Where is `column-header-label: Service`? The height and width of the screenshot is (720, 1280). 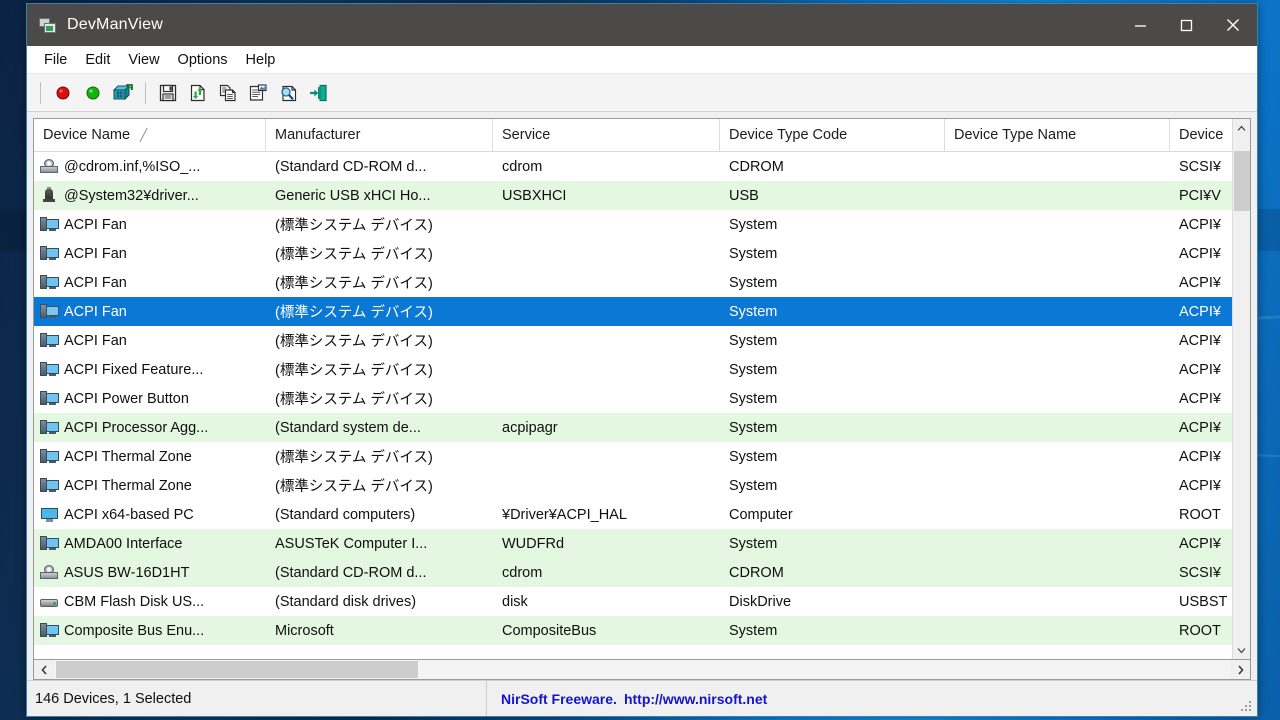 column-header-label: Service is located at coordinates (526, 135).